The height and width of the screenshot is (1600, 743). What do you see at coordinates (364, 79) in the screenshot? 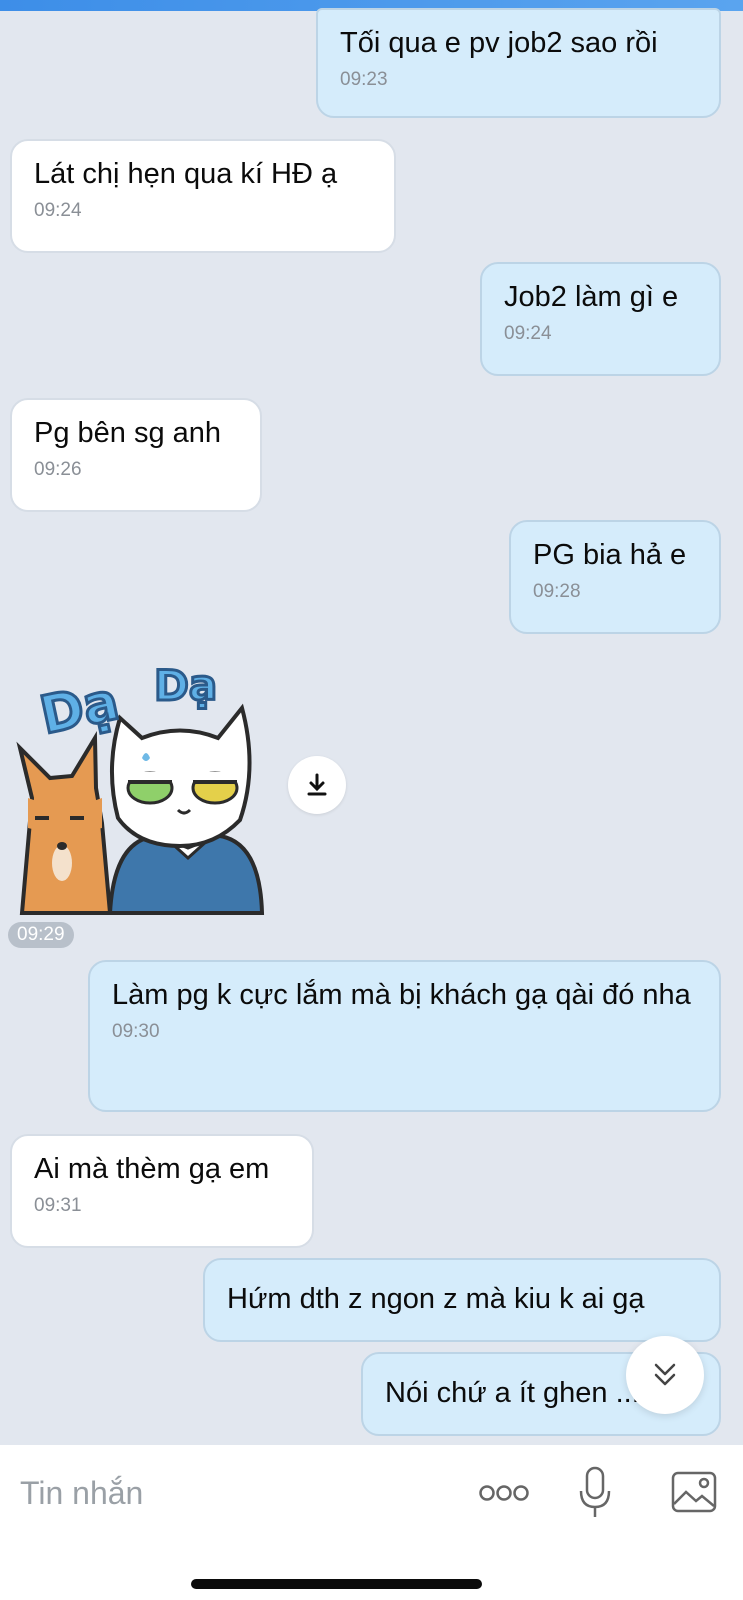
I see `message-time: 09:23` at bounding box center [364, 79].